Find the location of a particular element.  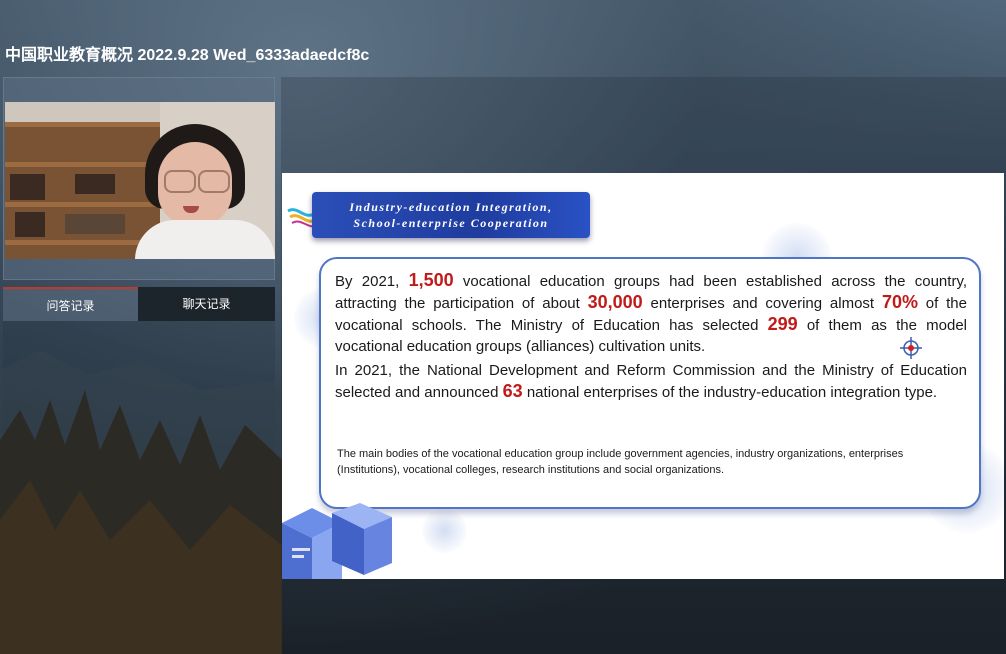

tab-chat-records: 聊天记录 is located at coordinates (206, 304).